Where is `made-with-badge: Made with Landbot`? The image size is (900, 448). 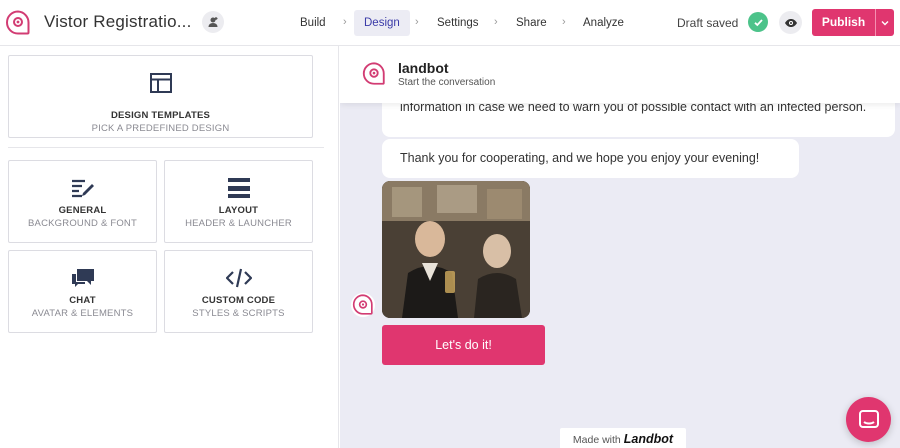 made-with-badge: Made with Landbot is located at coordinates (623, 438).